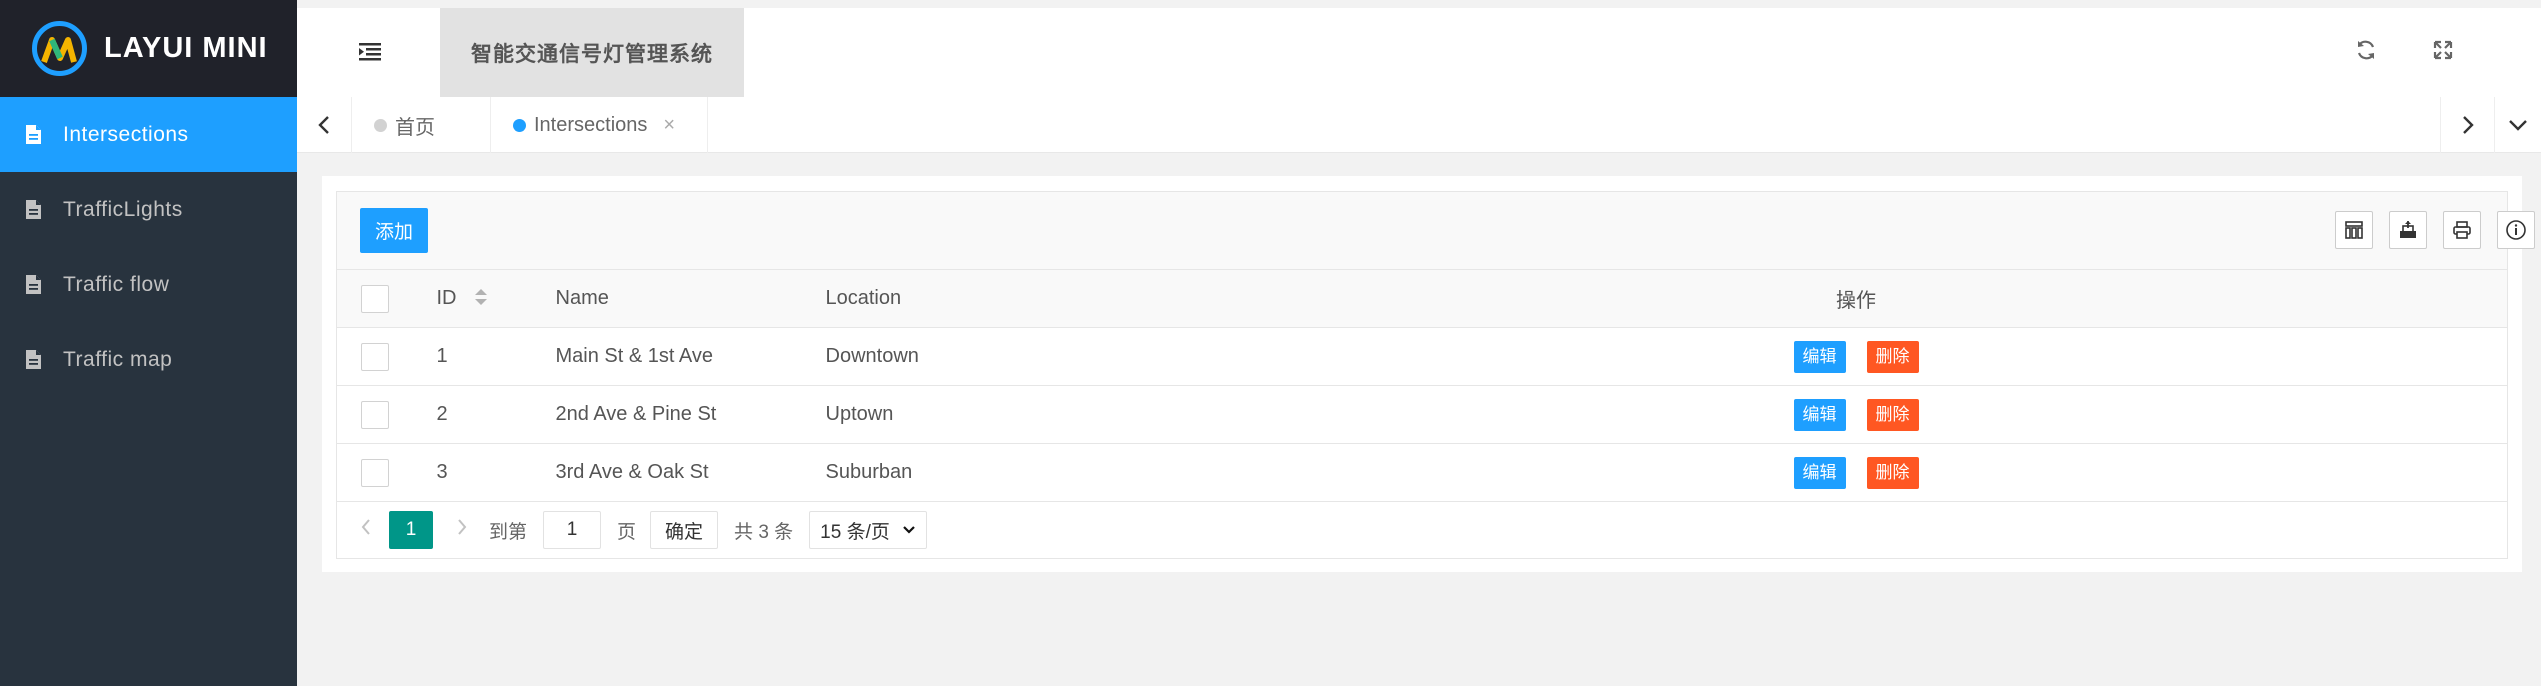  I want to click on header-spacer, so click(2245, 298).